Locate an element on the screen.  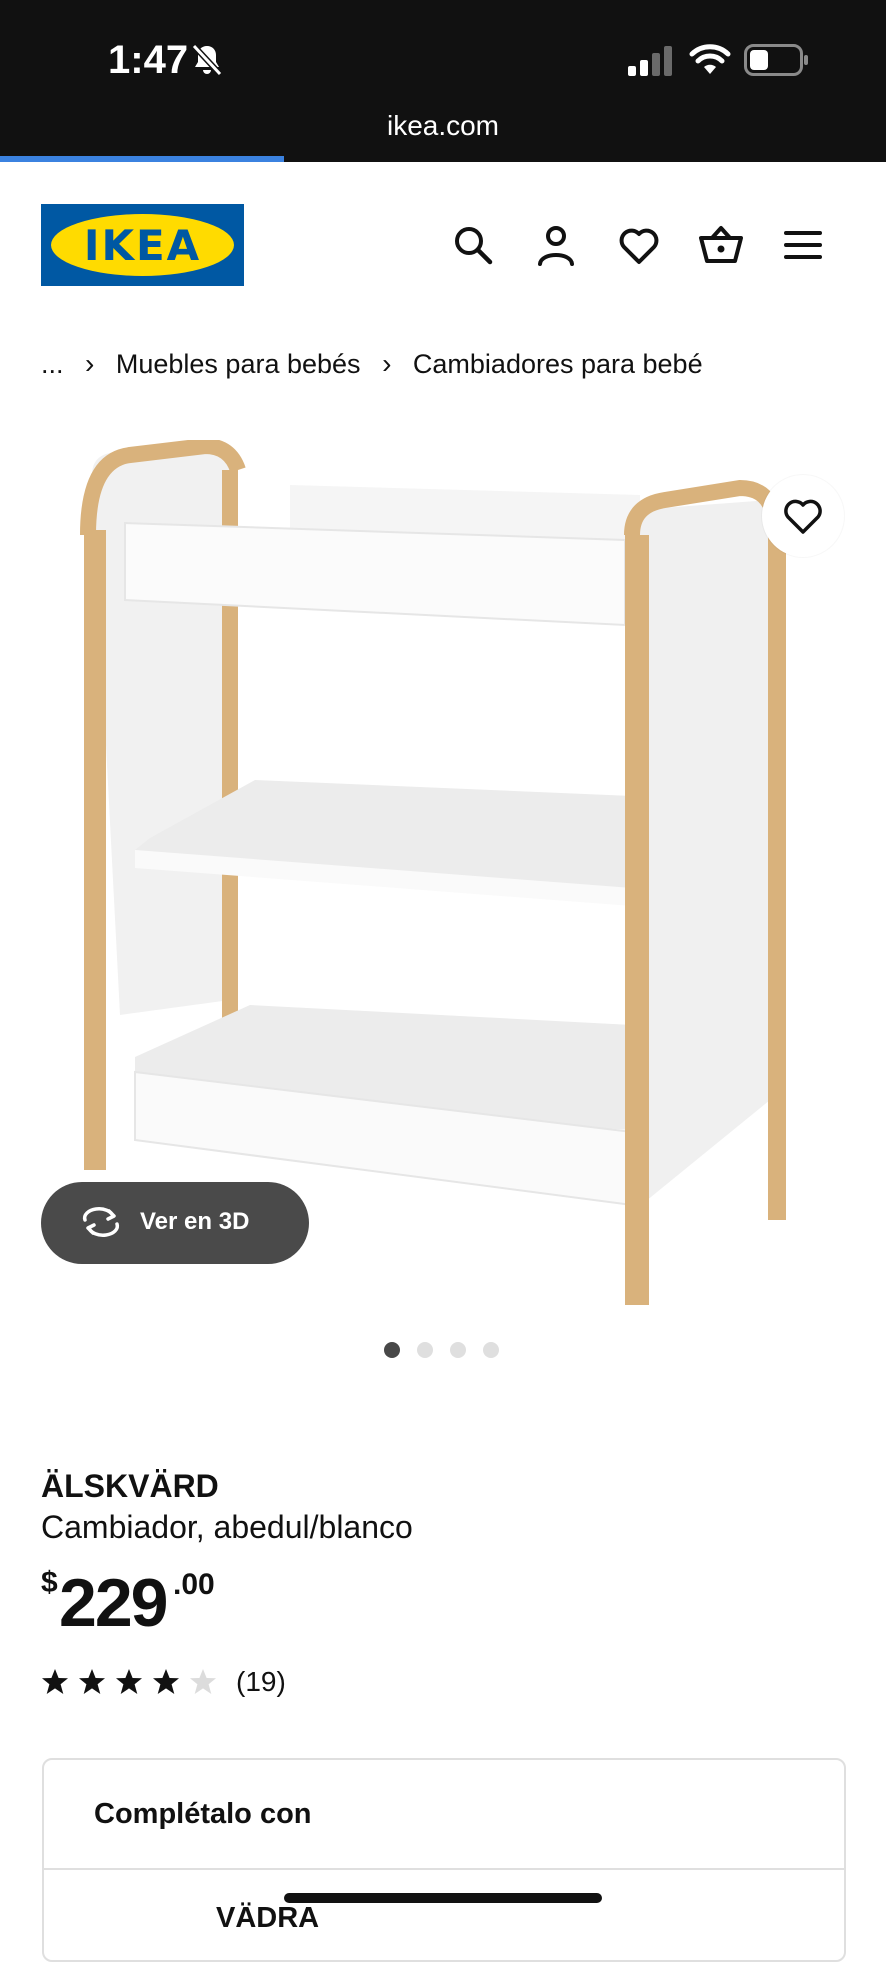
silent-bell-icon is located at coordinates (207, 60).